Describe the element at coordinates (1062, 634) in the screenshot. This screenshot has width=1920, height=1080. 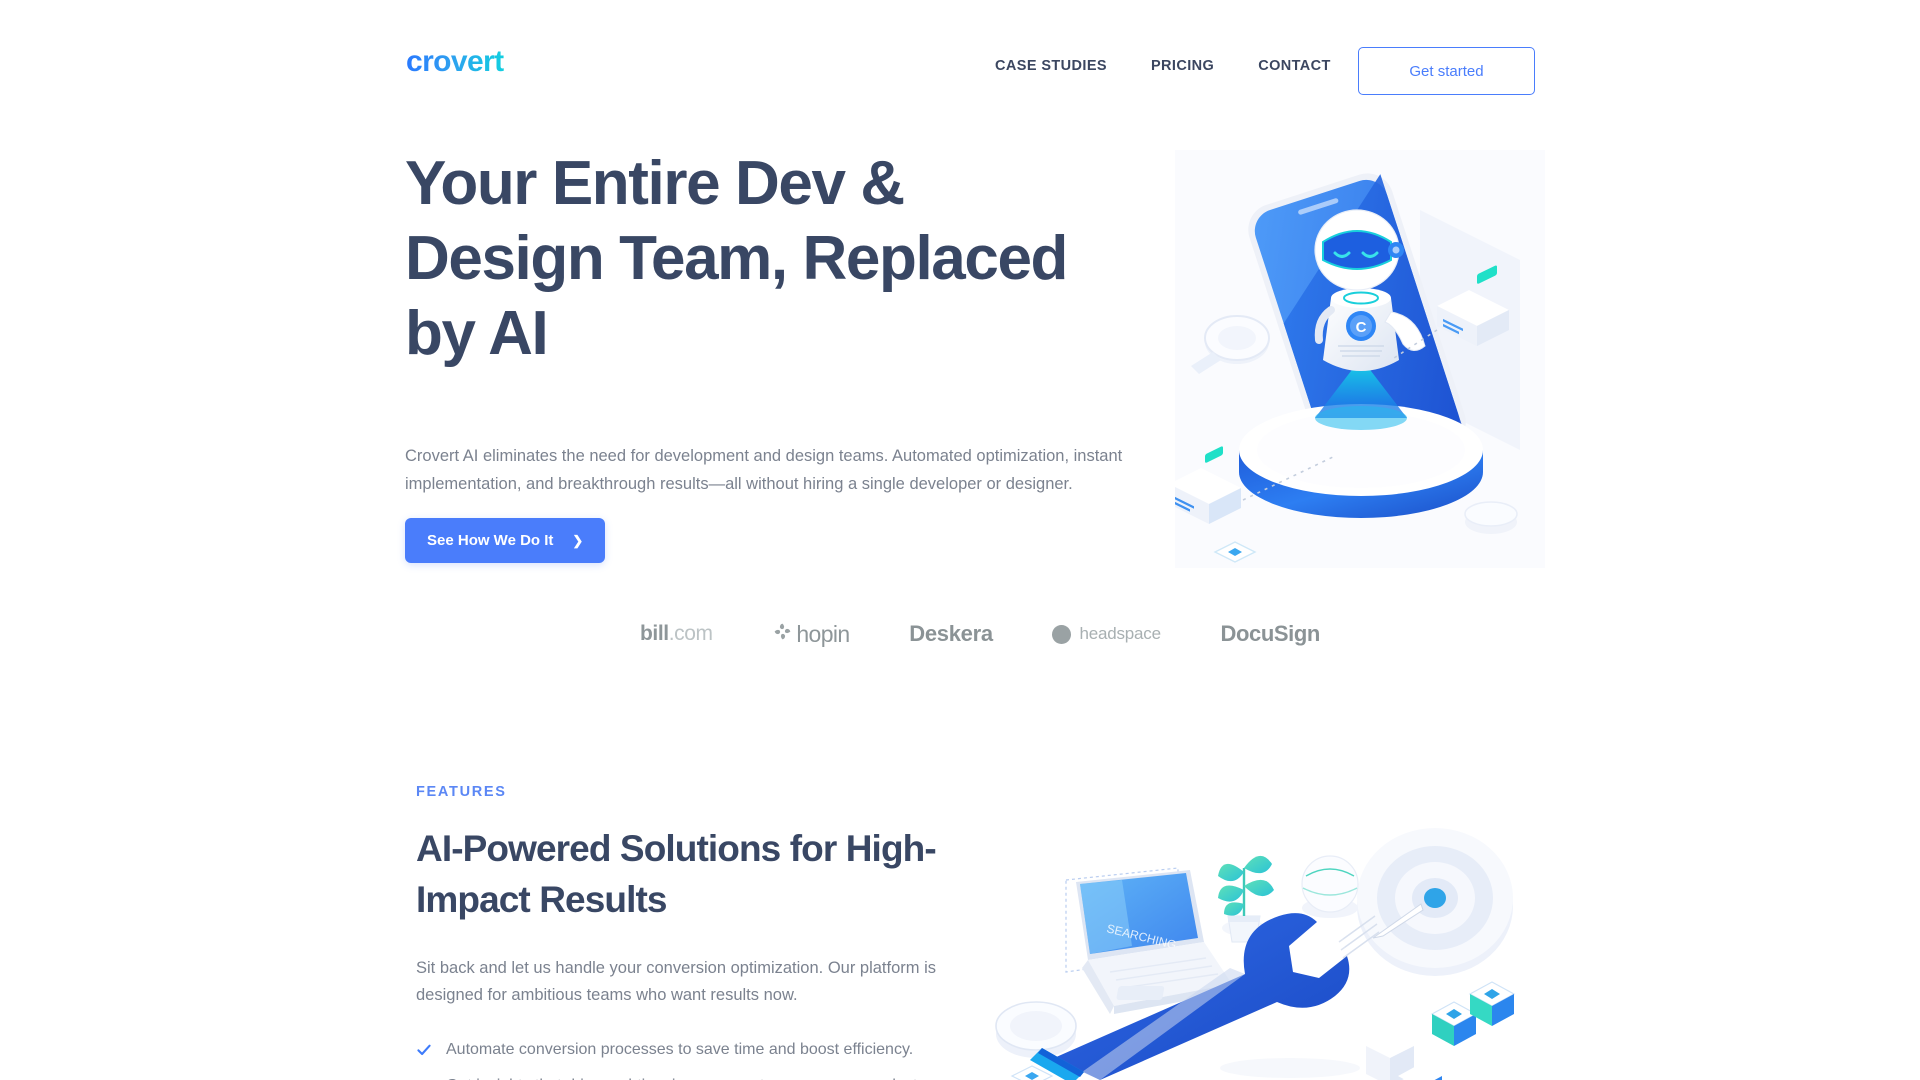
I see `headspace-circle-icon` at that location.